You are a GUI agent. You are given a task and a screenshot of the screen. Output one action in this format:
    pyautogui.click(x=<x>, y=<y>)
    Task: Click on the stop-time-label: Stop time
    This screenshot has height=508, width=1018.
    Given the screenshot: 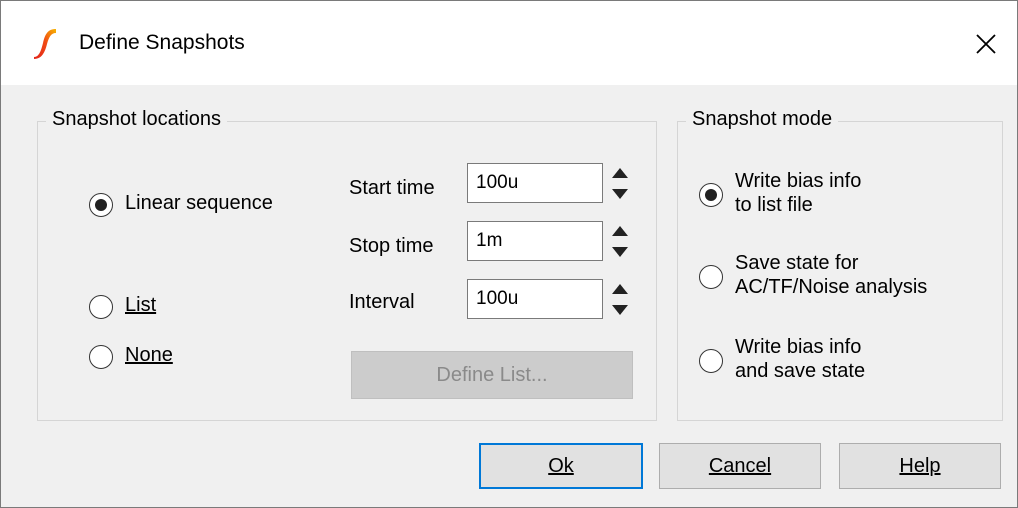 What is the action you would take?
    pyautogui.click(x=391, y=246)
    